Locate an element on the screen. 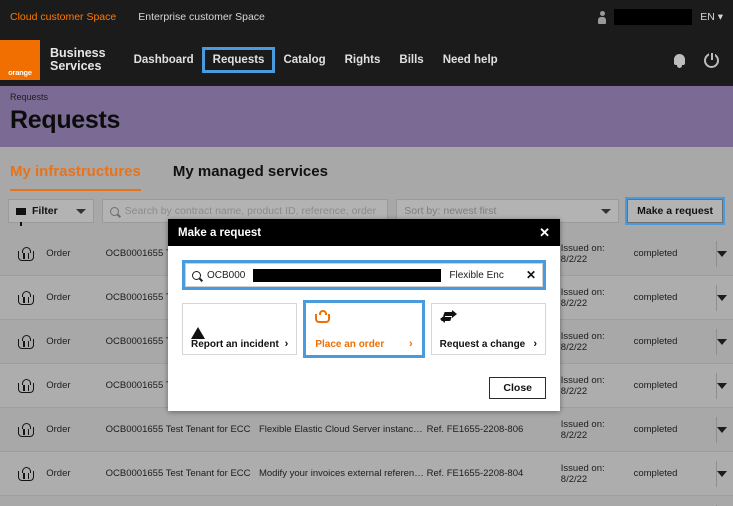 The image size is (733, 506). language-selector: EN ▾ is located at coordinates (711, 17).